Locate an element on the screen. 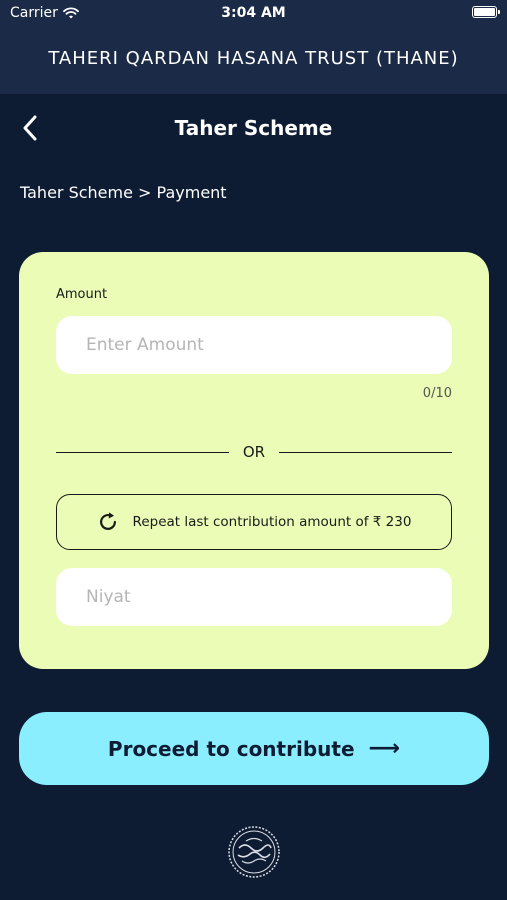 The image size is (507, 900). page-title: Taher Scheme is located at coordinates (253, 128).